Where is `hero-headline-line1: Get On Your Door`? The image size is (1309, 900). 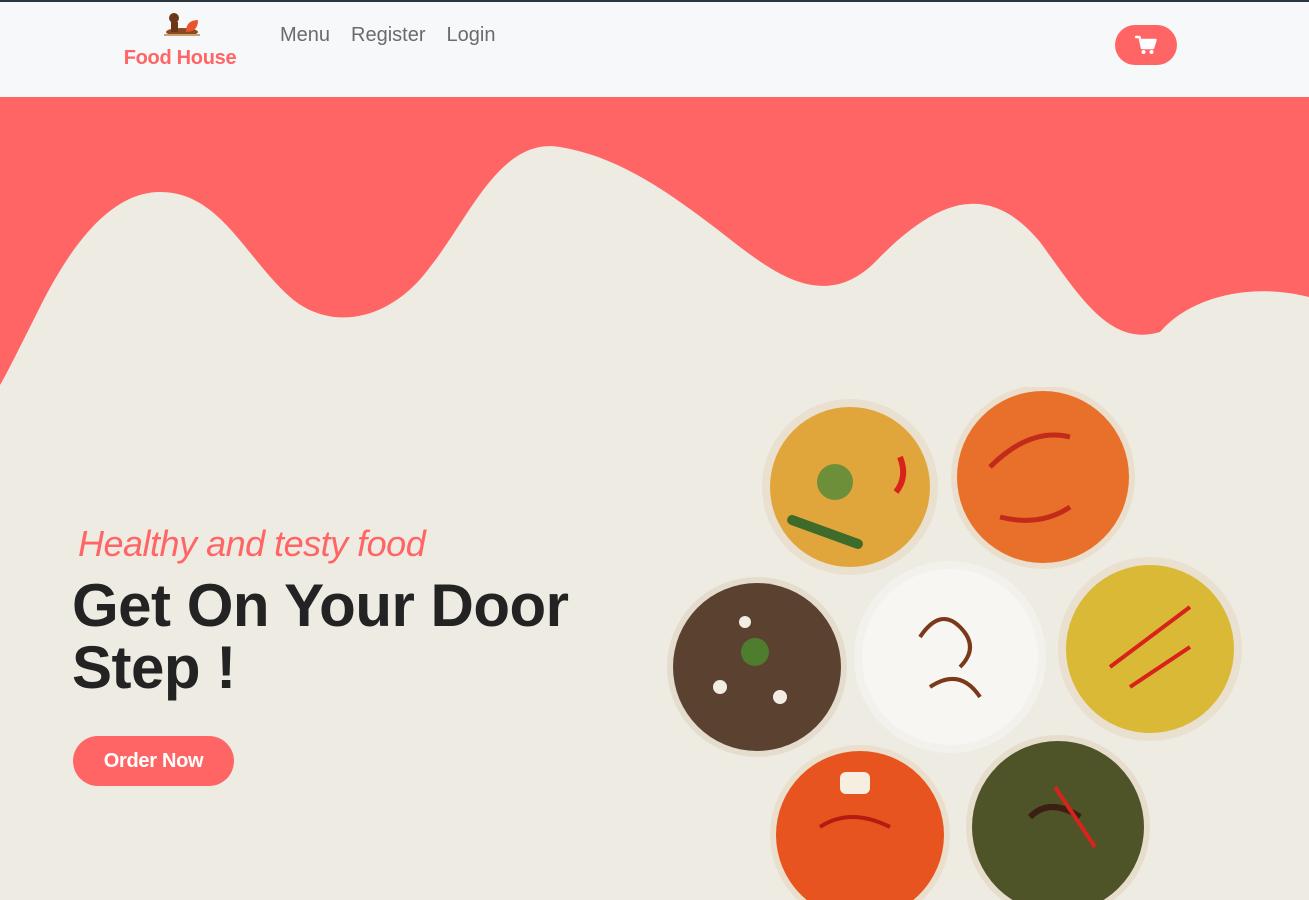 hero-headline-line1: Get On Your Door is located at coordinates (320, 605).